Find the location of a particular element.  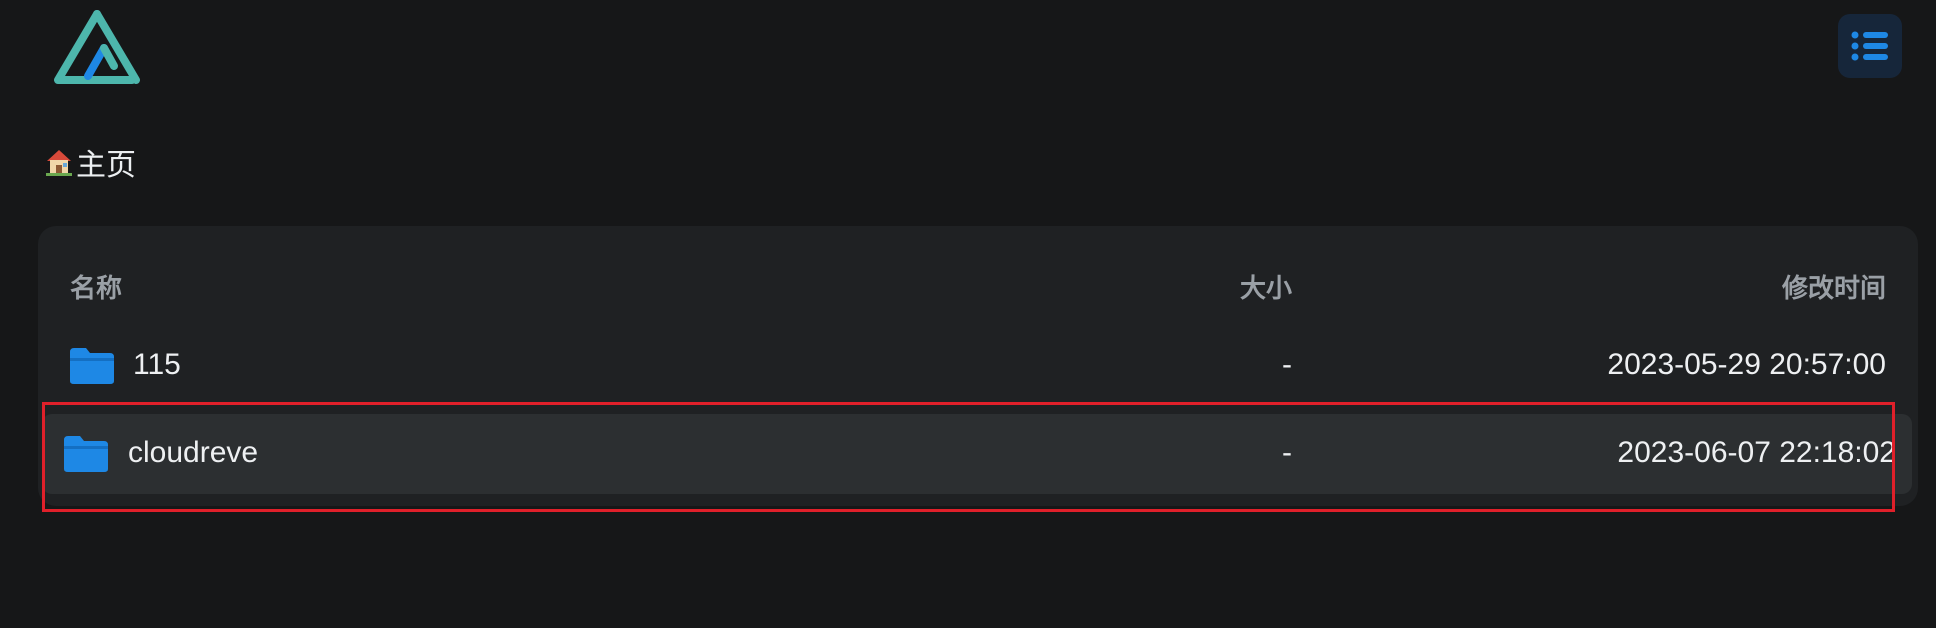

list-menu-icon is located at coordinates (1869, 46).